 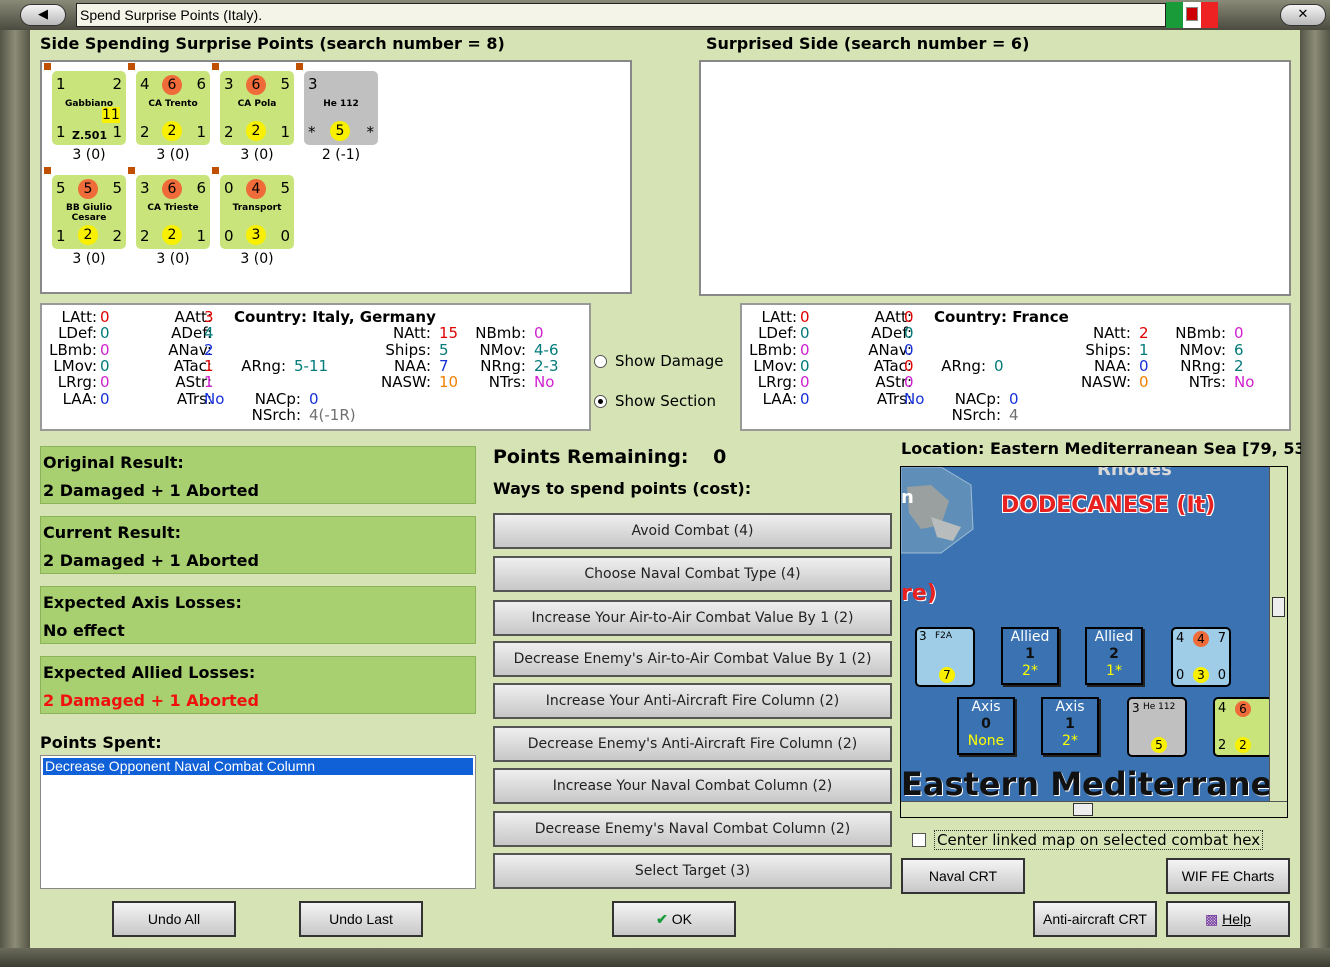 I want to click on sea-label: Eastern Mediterrane, so click(x=1087, y=784).